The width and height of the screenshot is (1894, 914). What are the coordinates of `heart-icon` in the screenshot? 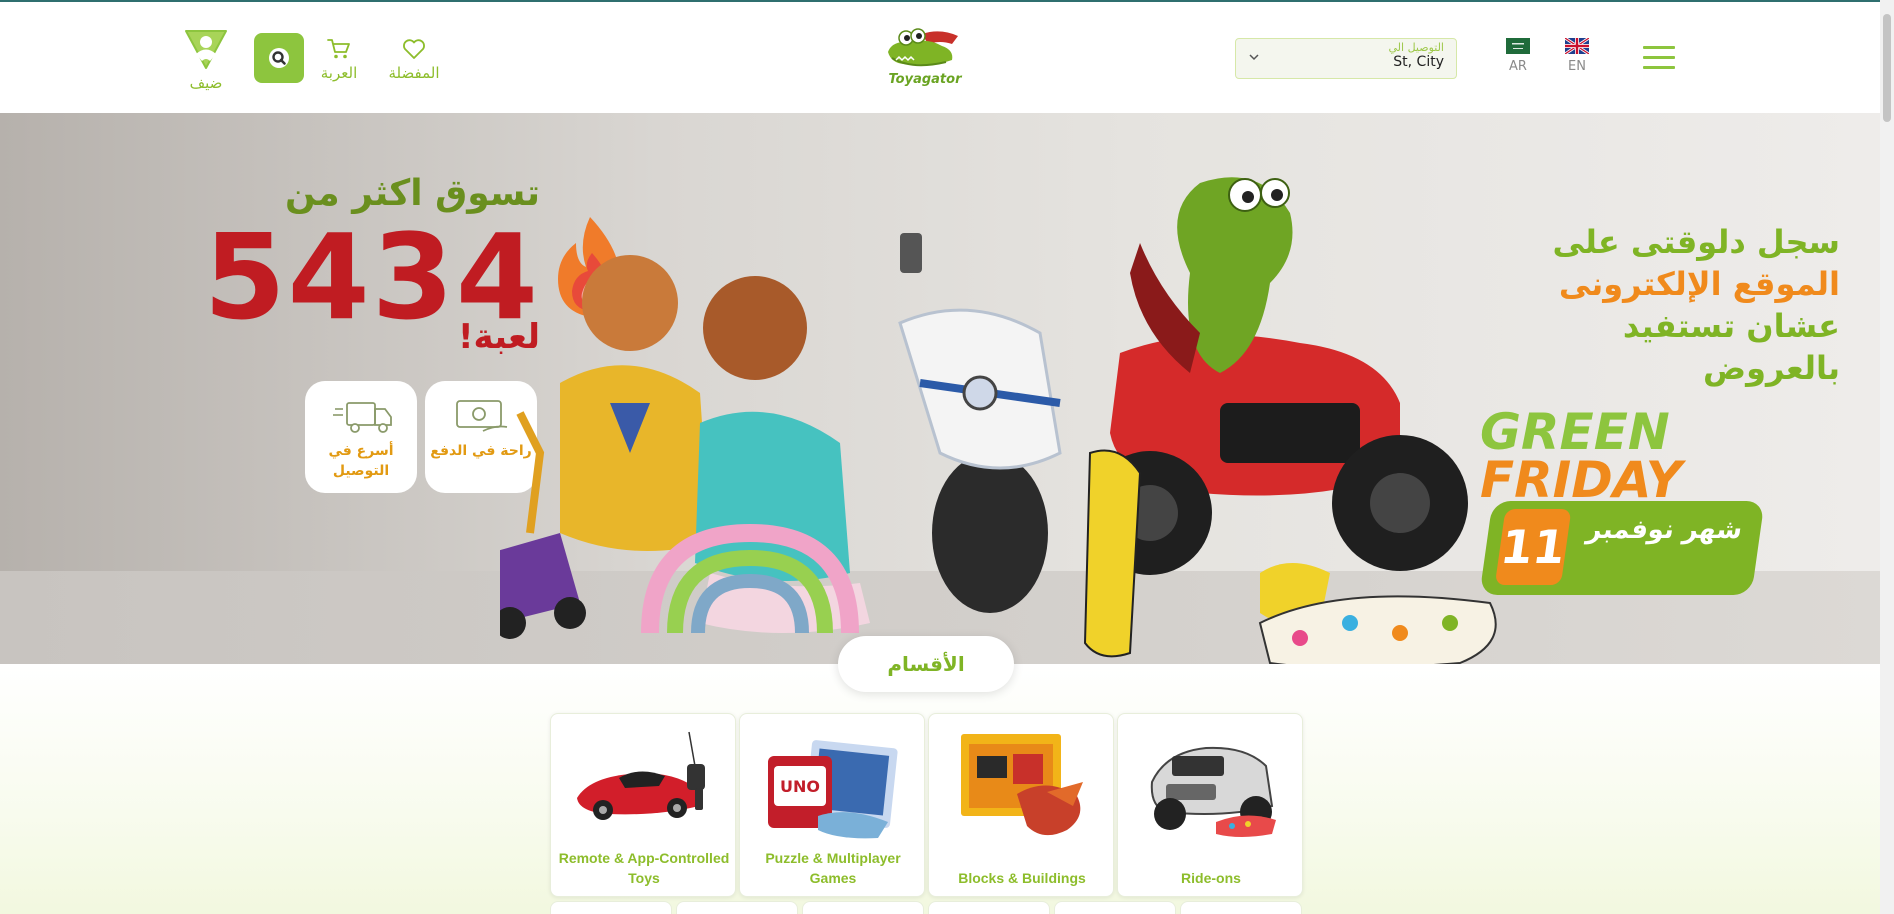 It's located at (414, 49).